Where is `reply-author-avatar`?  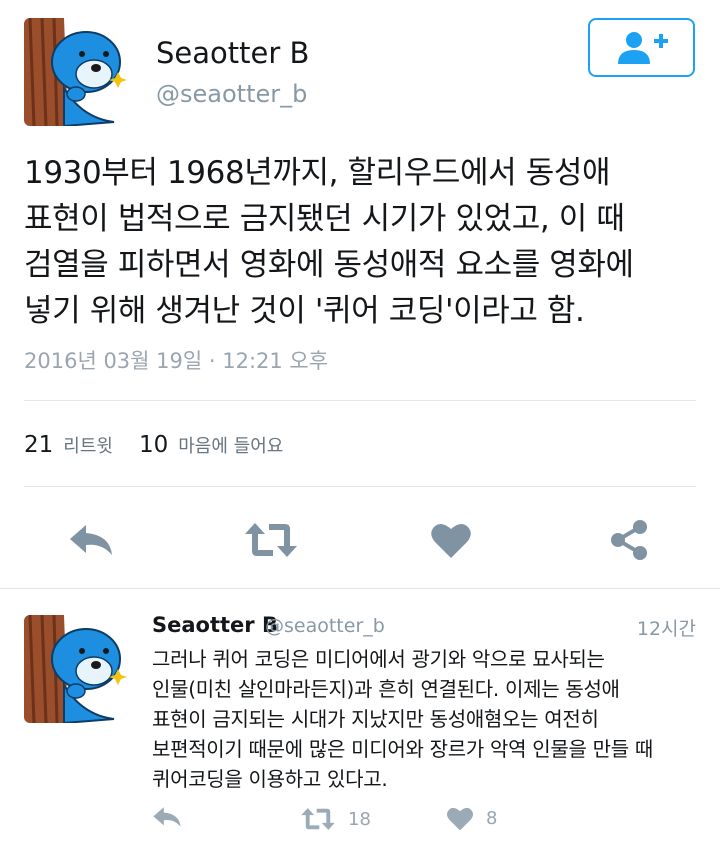 reply-author-avatar is located at coordinates (77, 669).